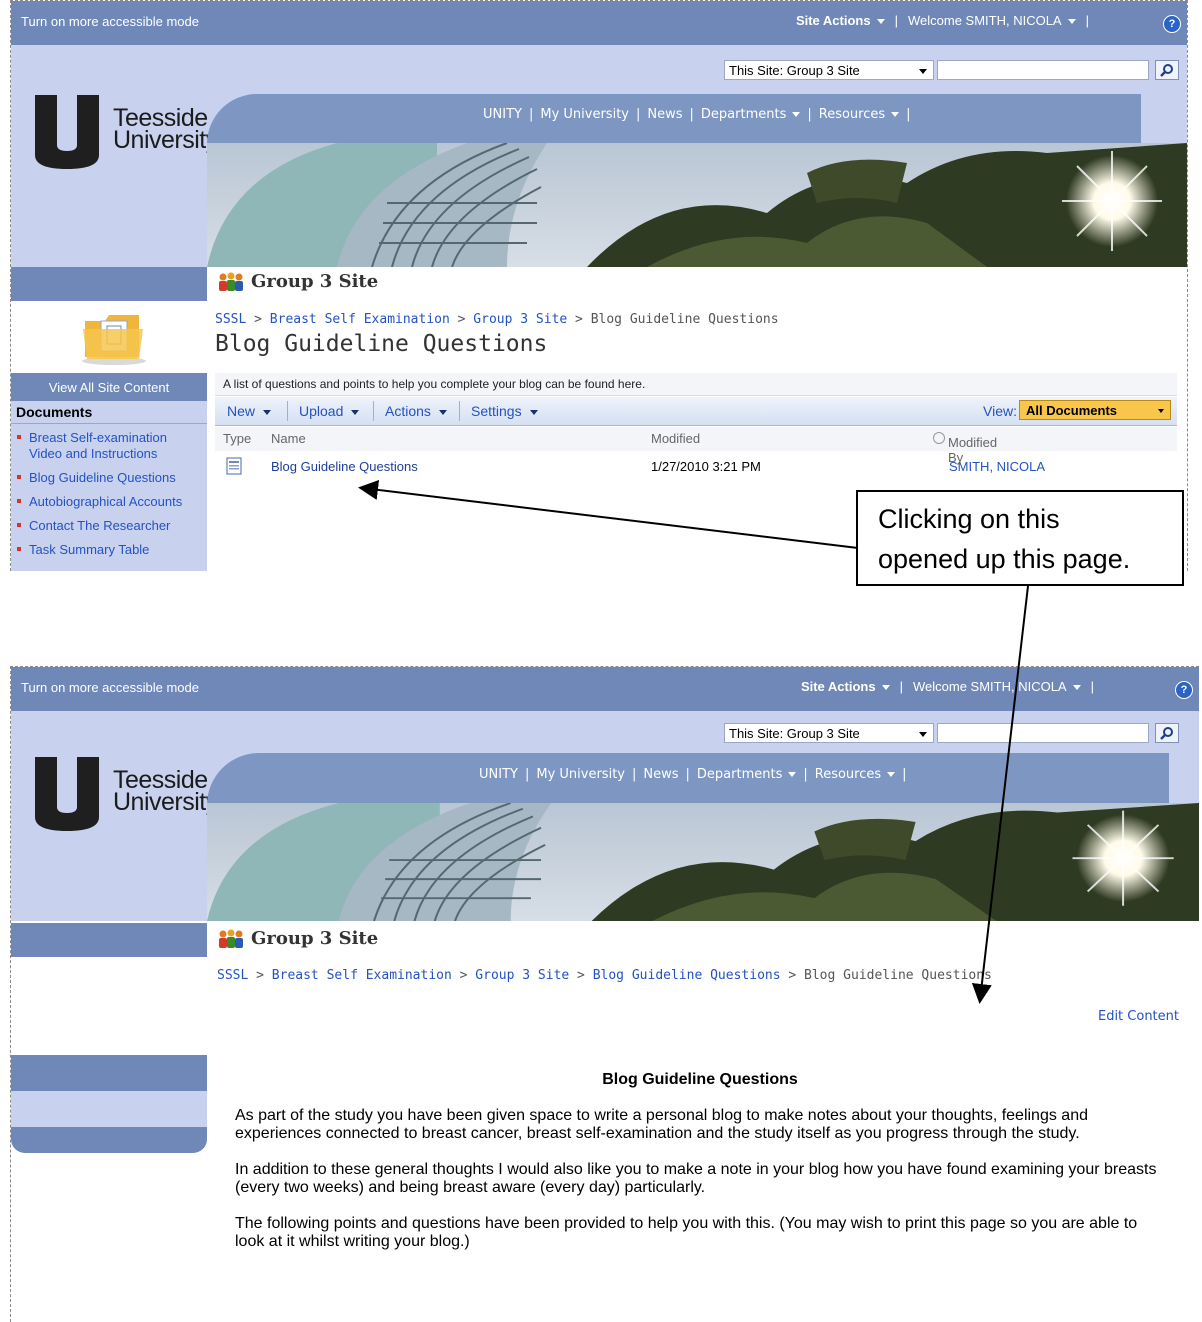  What do you see at coordinates (416, 411) in the screenshot?
I see `actions-menu: Actions` at bounding box center [416, 411].